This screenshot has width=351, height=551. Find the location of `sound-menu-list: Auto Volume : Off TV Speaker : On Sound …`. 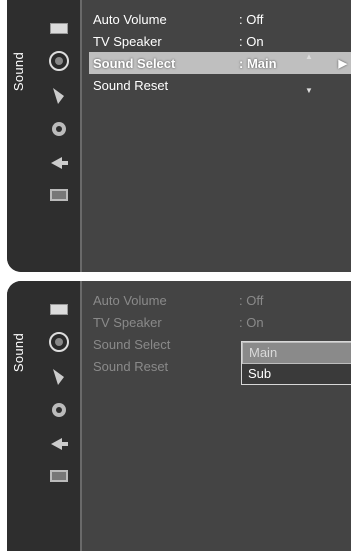

sound-menu-list: Auto Volume : Off TV Speaker : On Sound … is located at coordinates (220, 52).